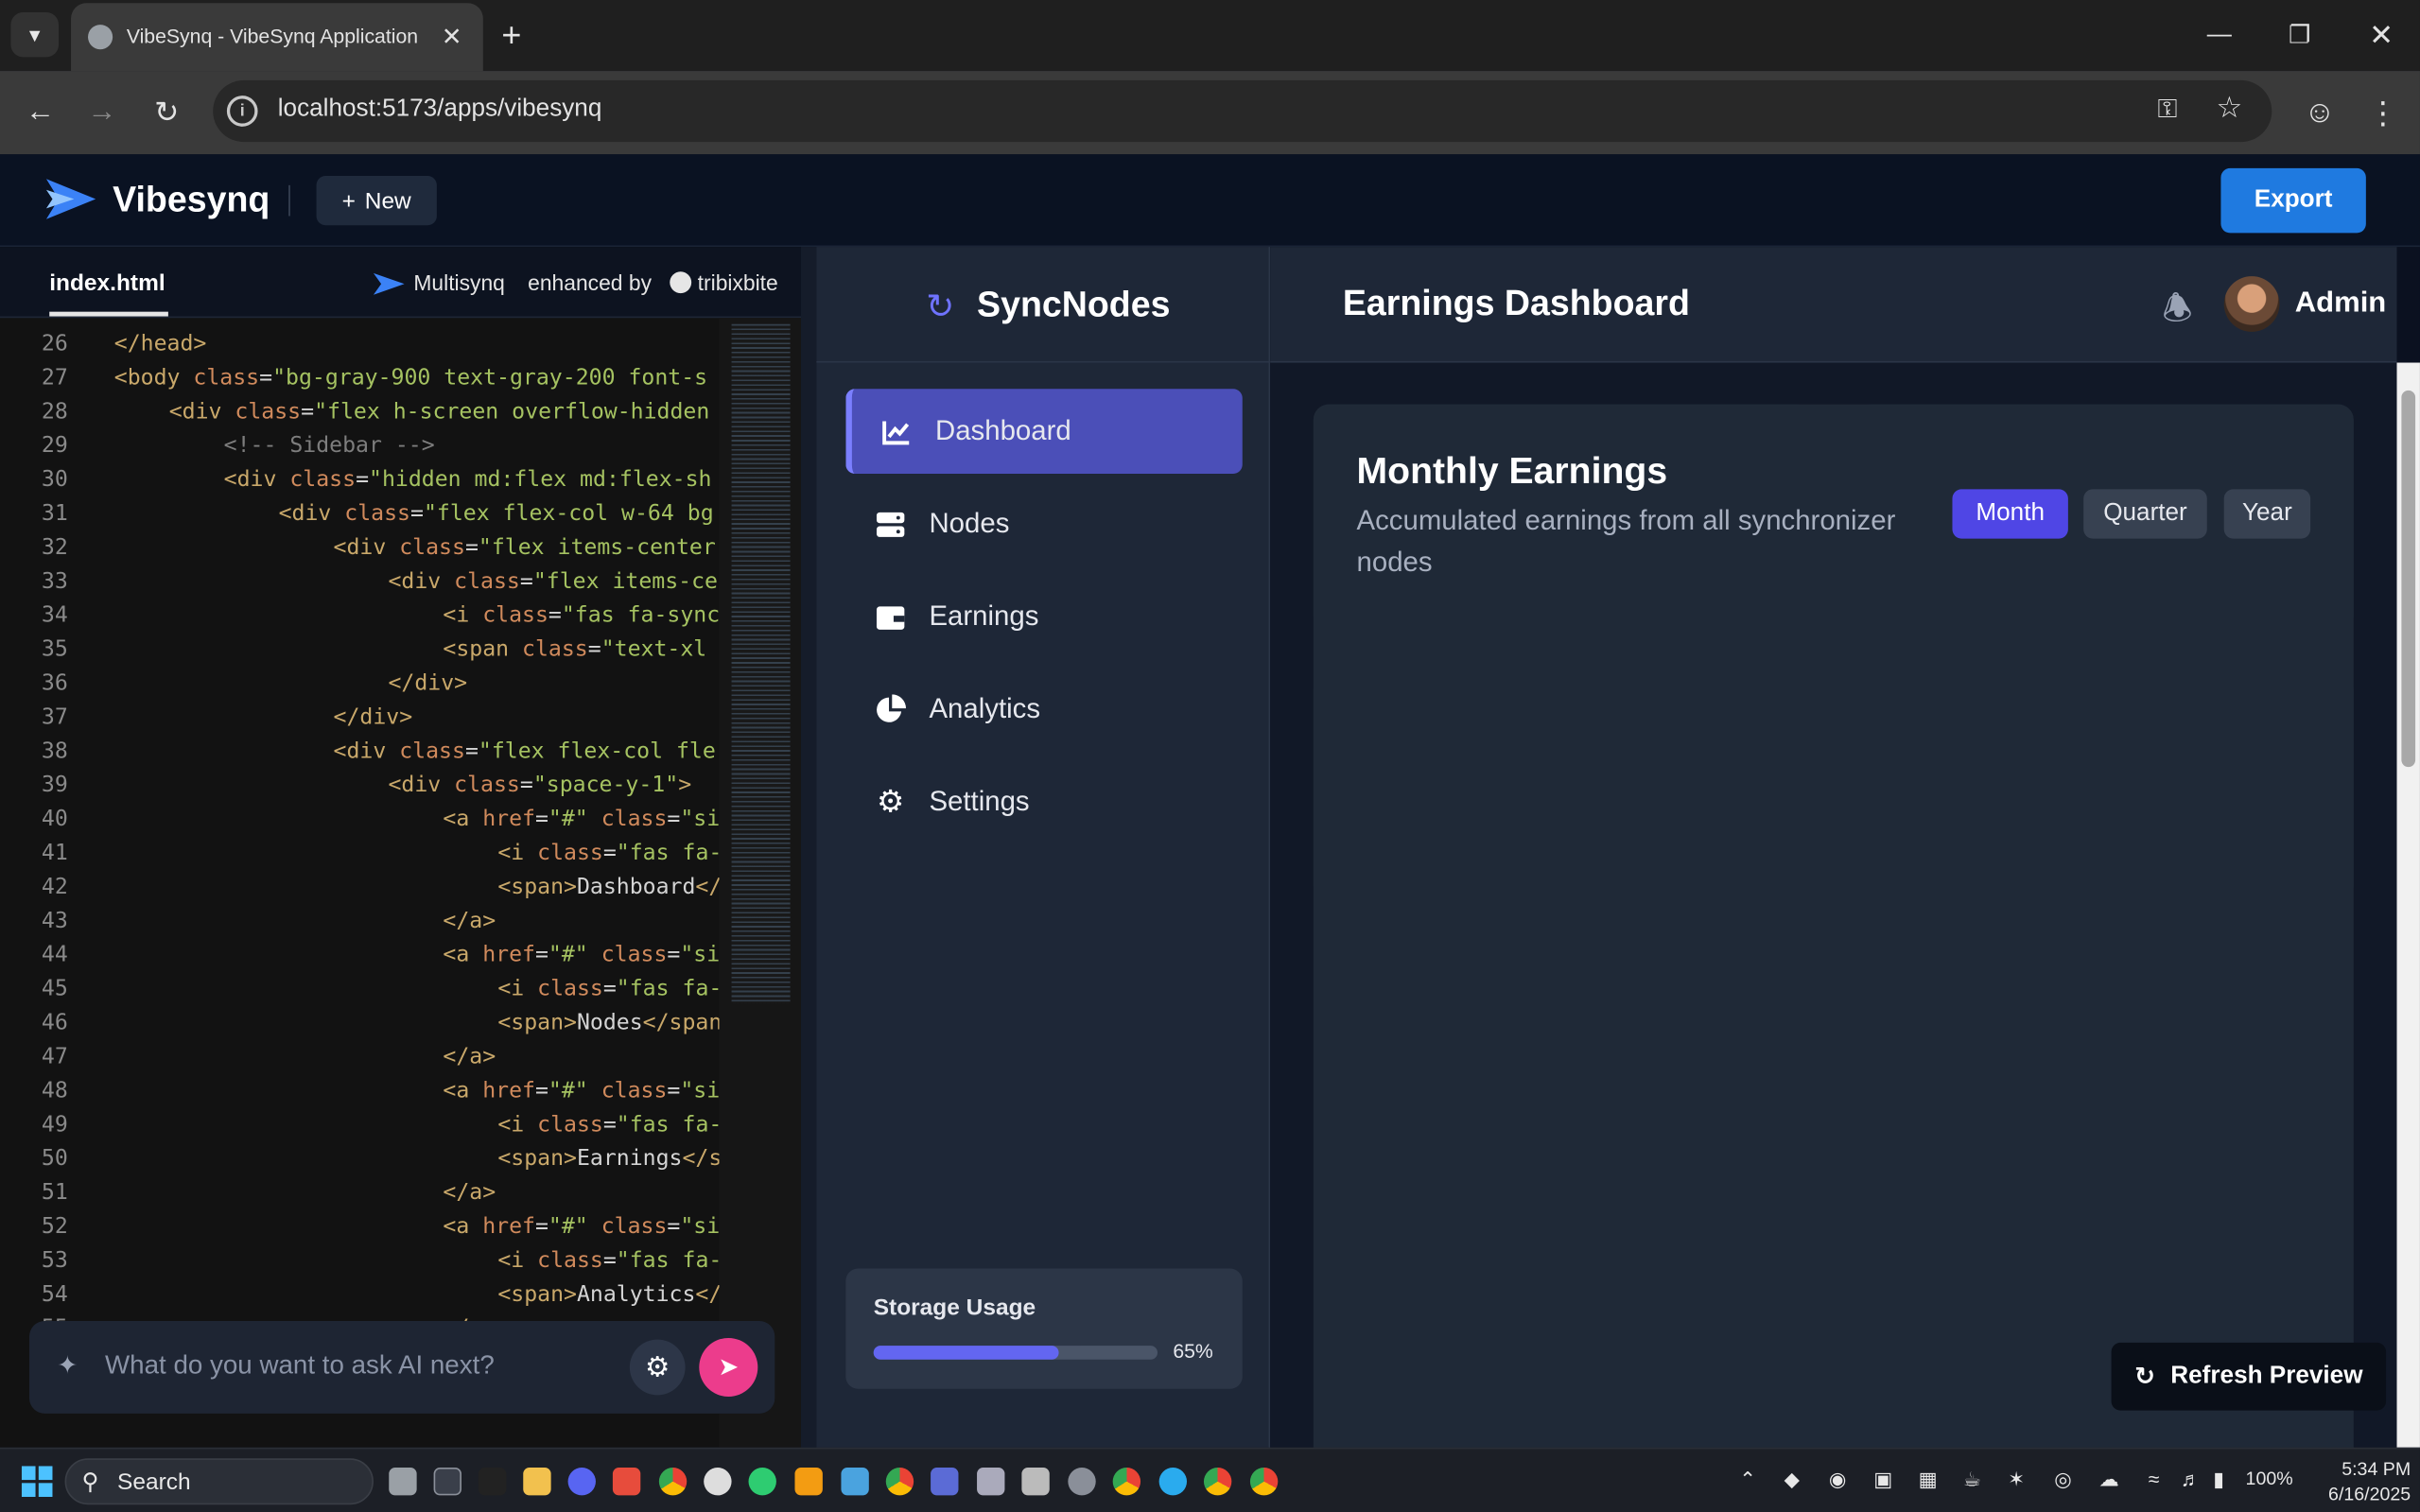 Image resolution: width=2420 pixels, height=1512 pixels. I want to click on telegram-icon, so click(1173, 1482).